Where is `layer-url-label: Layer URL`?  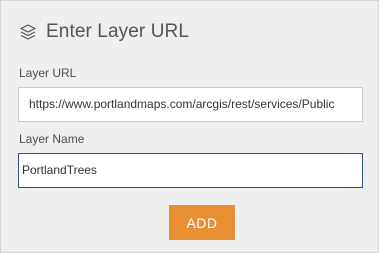
layer-url-label: Layer URL is located at coordinates (48, 73).